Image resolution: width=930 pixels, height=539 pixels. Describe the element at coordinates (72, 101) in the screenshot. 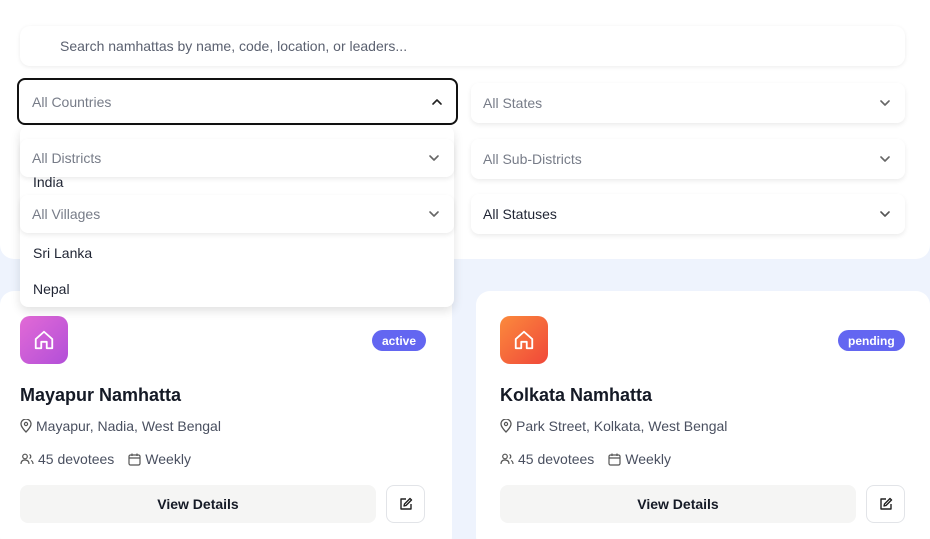

I see `country-select-value: All Countries` at that location.